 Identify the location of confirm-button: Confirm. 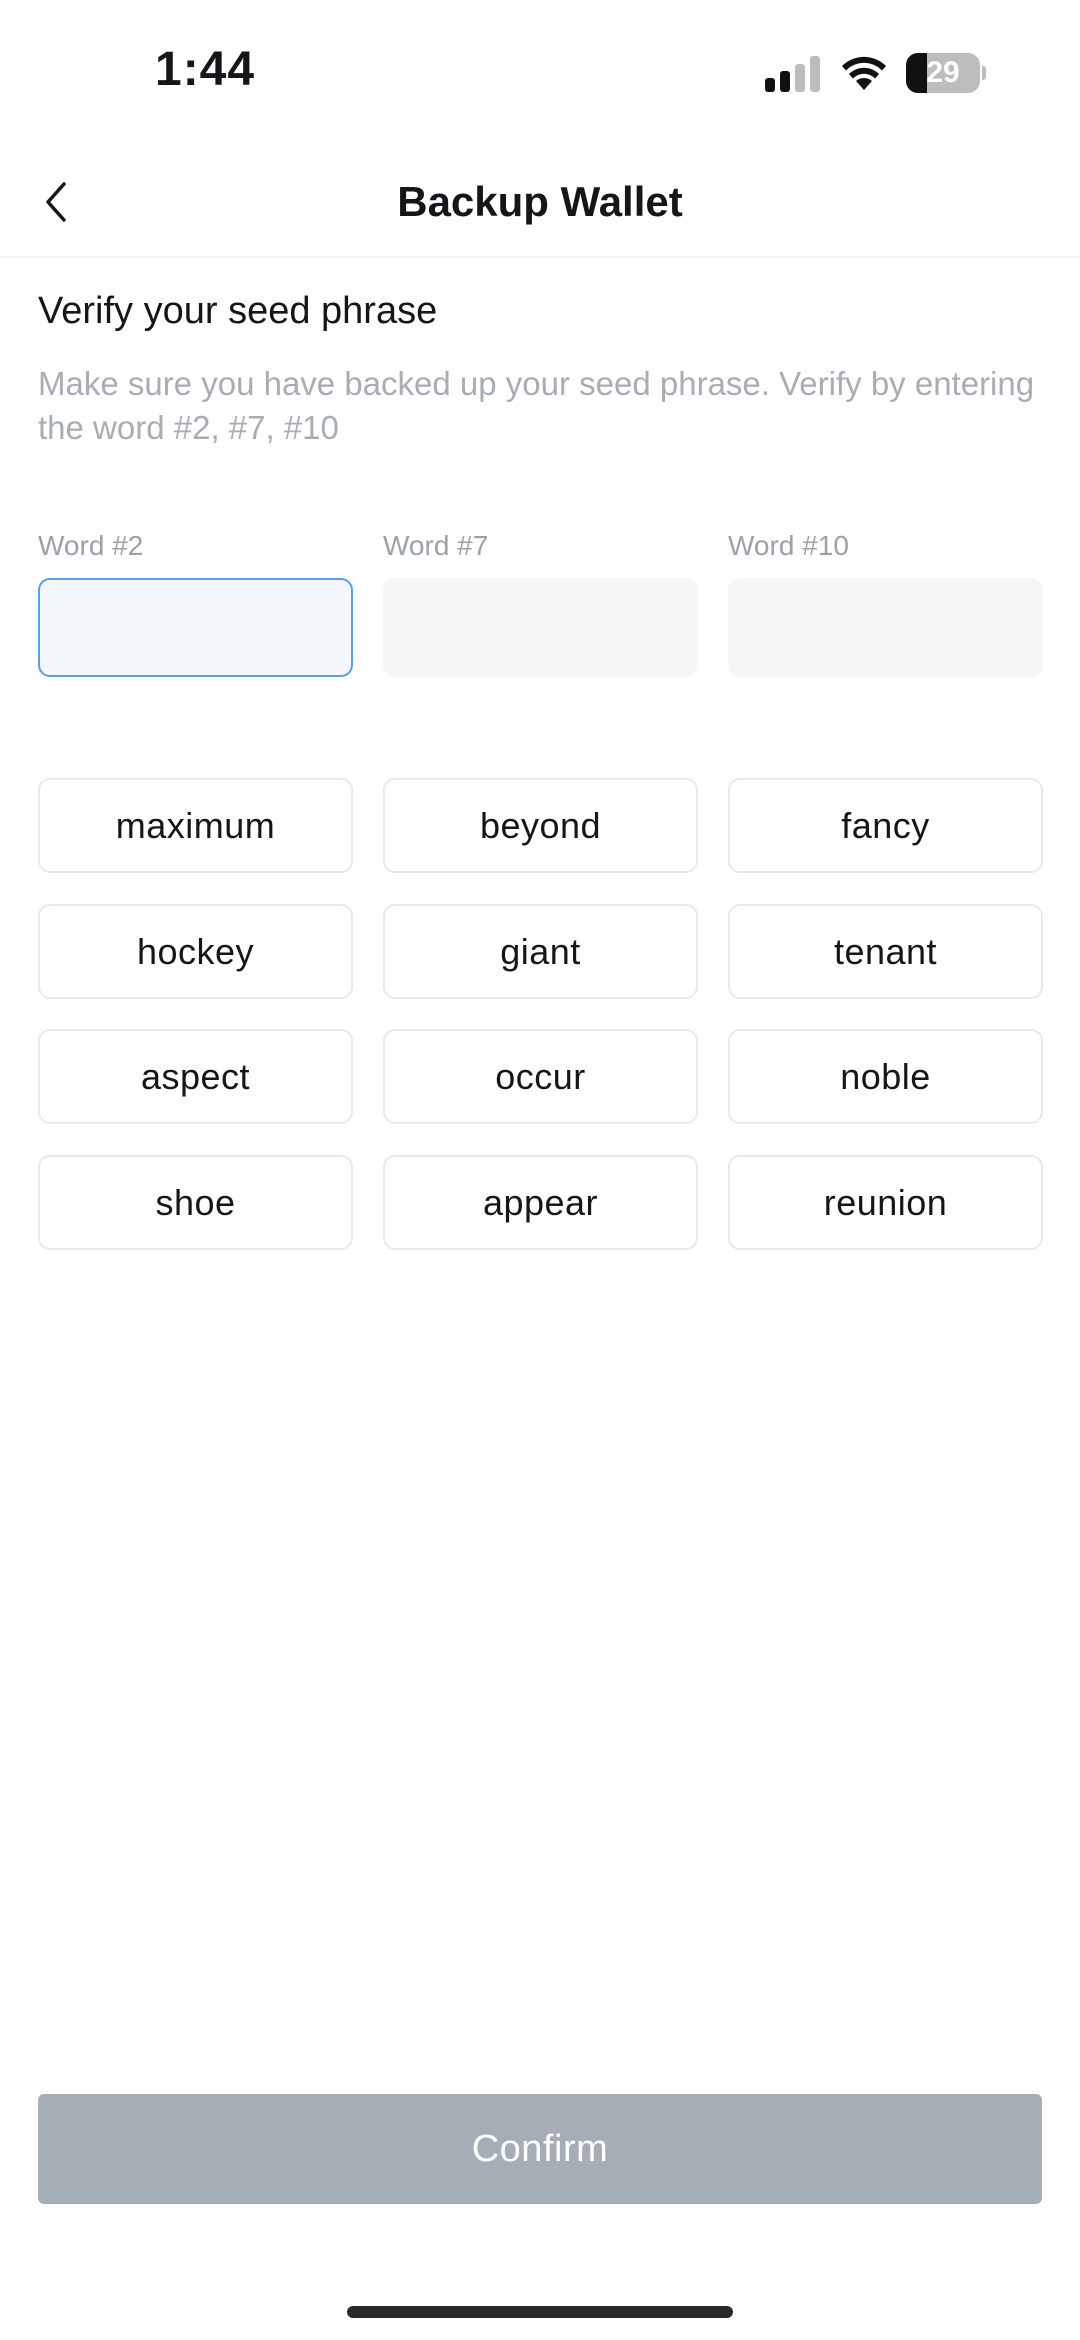
(540, 2149).